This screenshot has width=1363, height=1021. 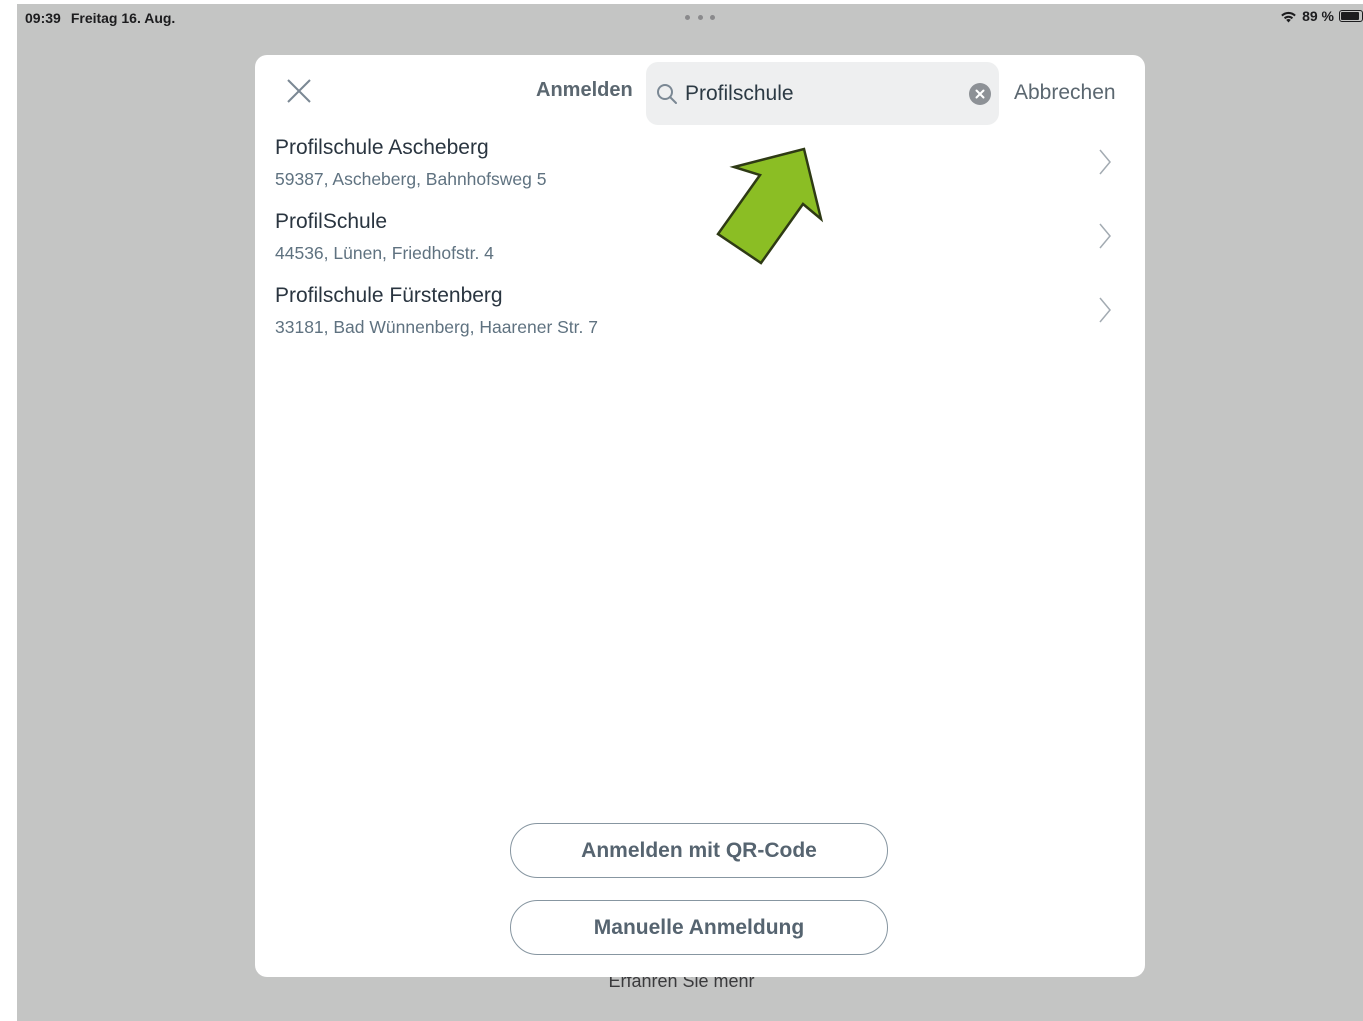 I want to click on status-bar: 09:39 Freitag 16. Aug. 89 %, so click(x=690, y=17).